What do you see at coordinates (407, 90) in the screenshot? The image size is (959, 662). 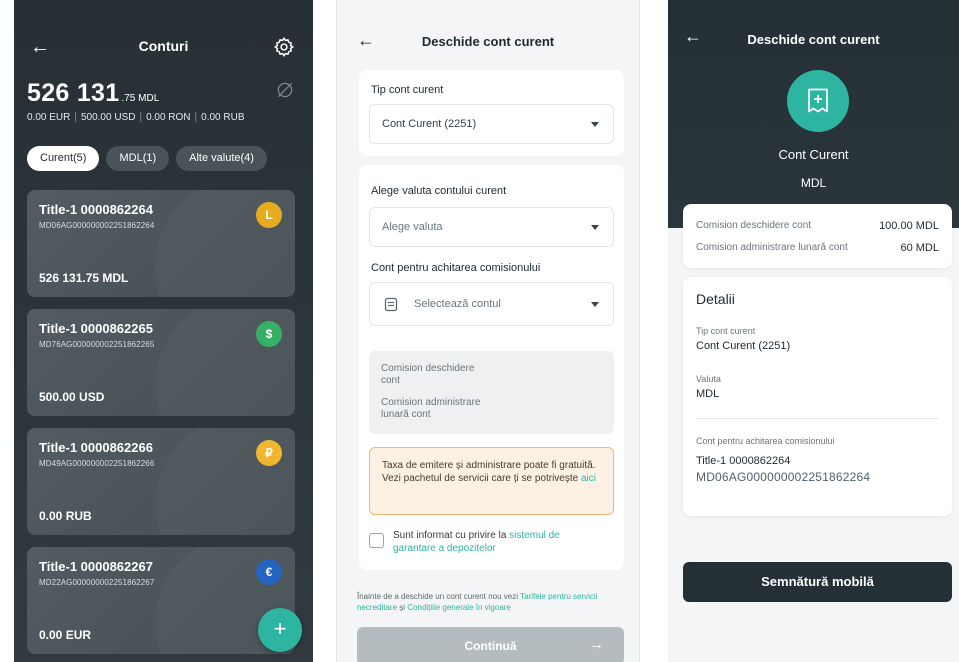 I see `account-type-label: Tip cont curent` at bounding box center [407, 90].